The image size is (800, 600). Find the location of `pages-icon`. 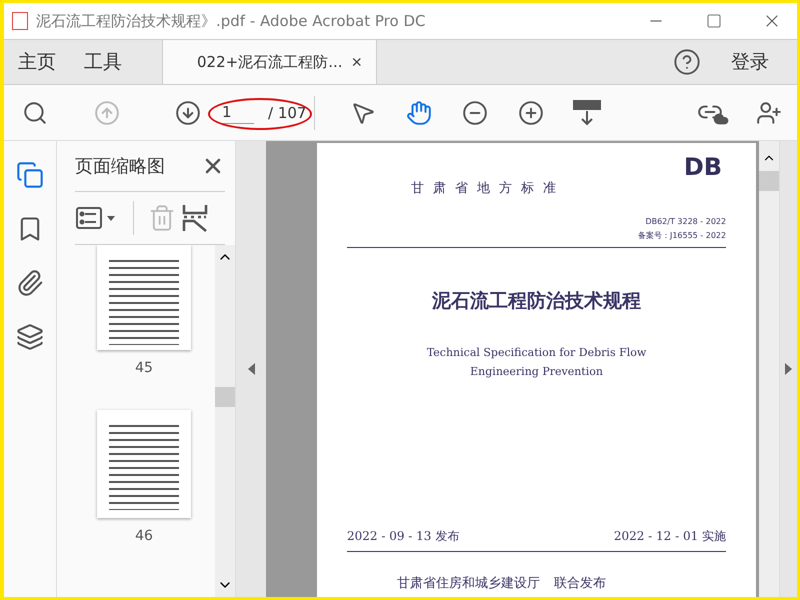

pages-icon is located at coordinates (30, 175).